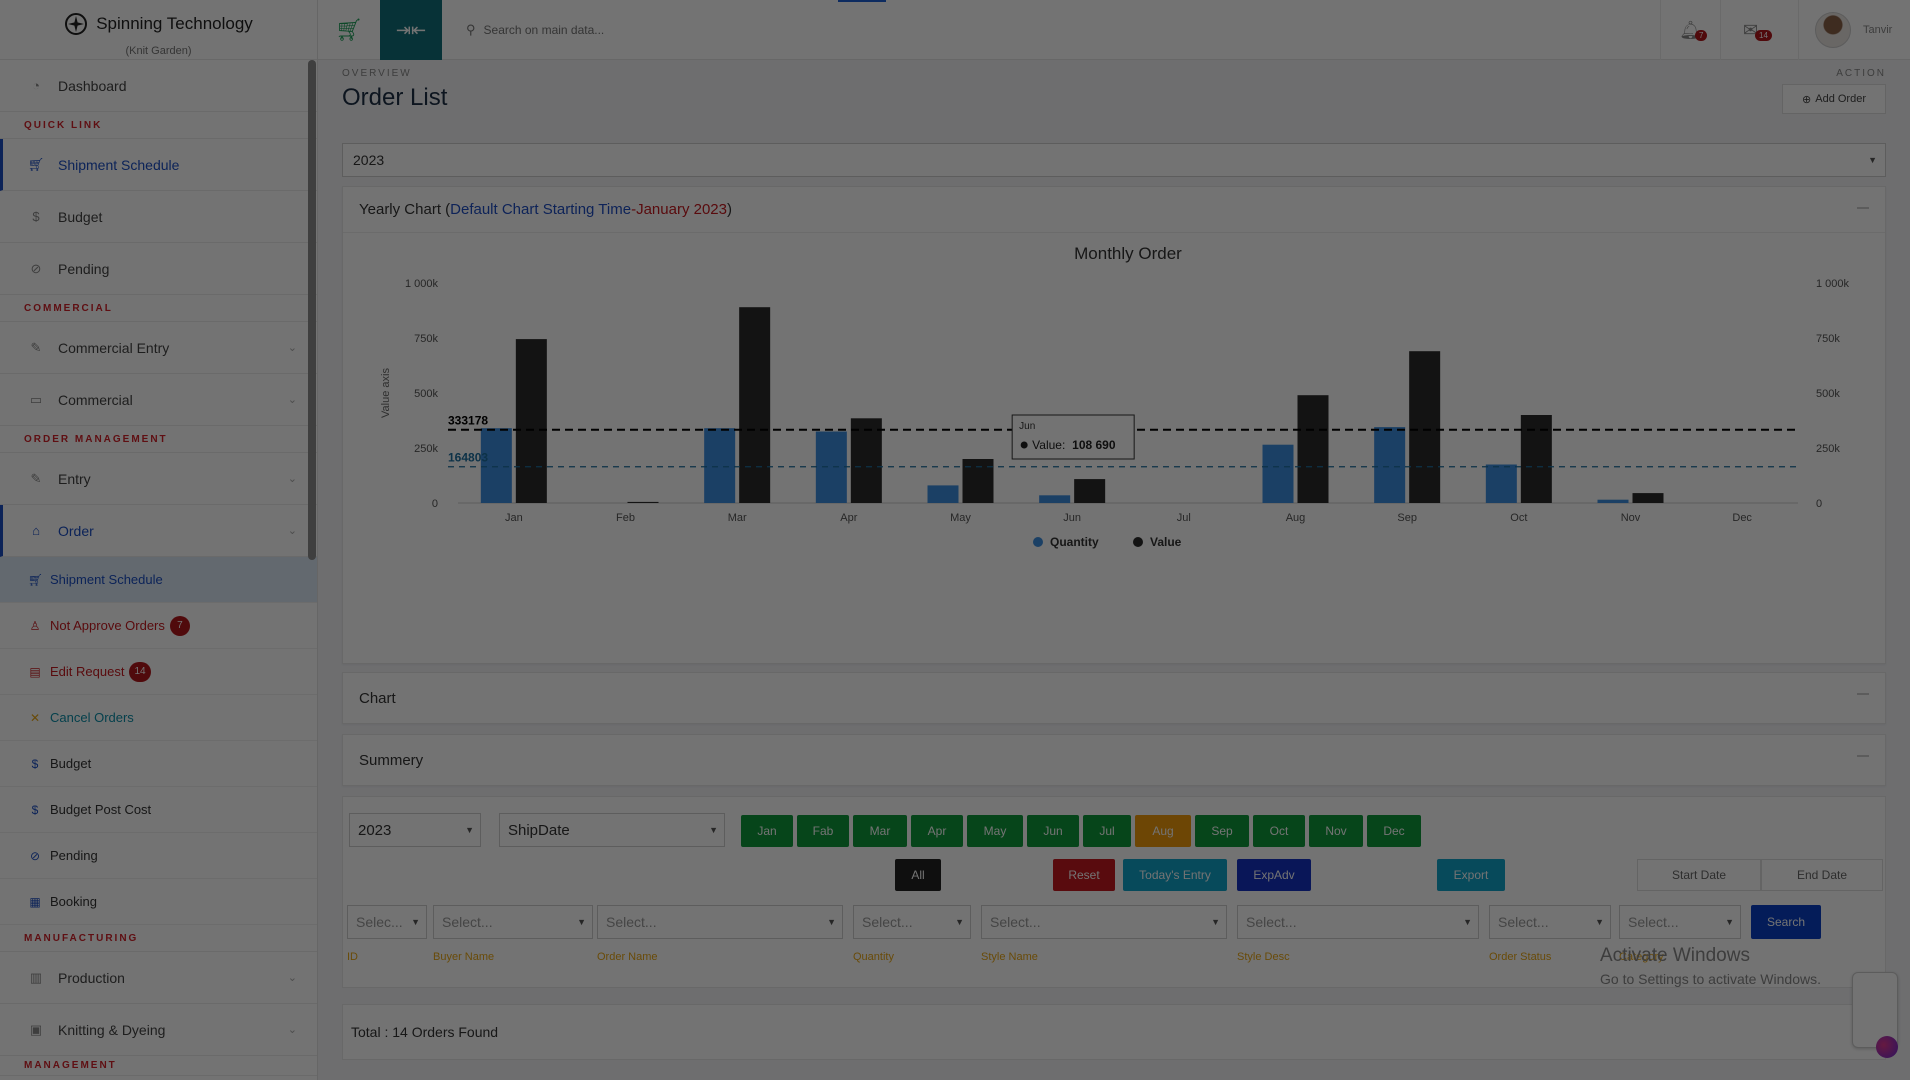 This screenshot has height=1080, width=1910. Describe the element at coordinates (1038, 542) in the screenshot. I see `legend-marker-quantity` at that location.